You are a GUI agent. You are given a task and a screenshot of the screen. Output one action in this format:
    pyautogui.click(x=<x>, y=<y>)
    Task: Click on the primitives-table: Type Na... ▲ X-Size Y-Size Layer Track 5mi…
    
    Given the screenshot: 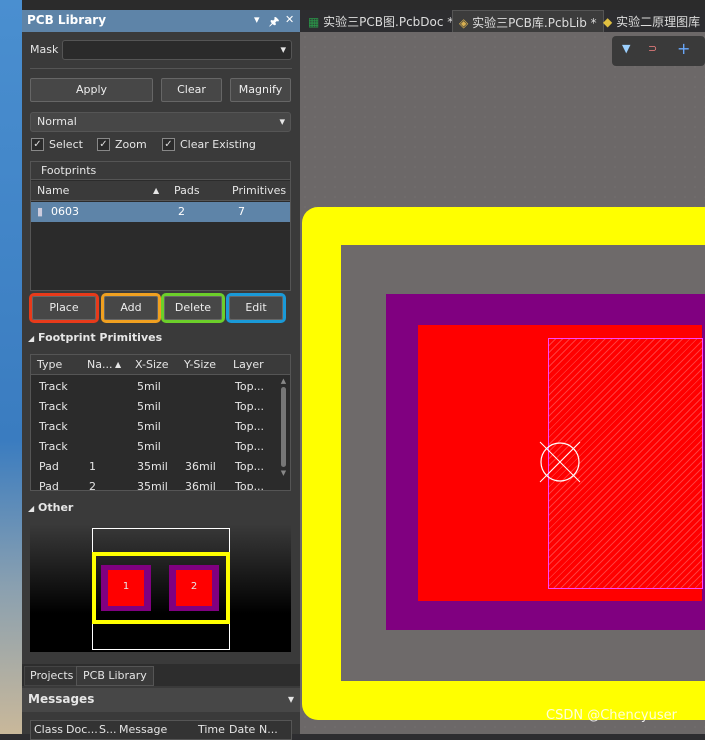 What is the action you would take?
    pyautogui.click(x=160, y=422)
    